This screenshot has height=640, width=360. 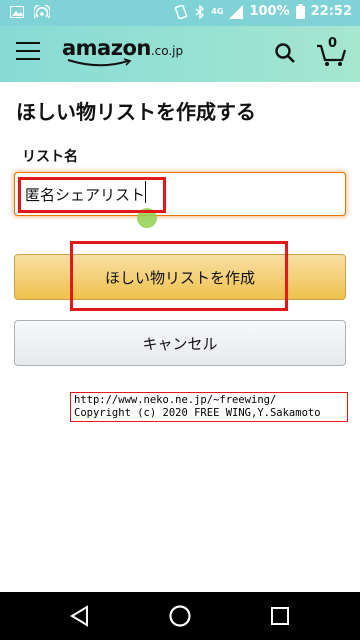 I want to click on app-header: amazon.co.jp 0, so click(x=180, y=54).